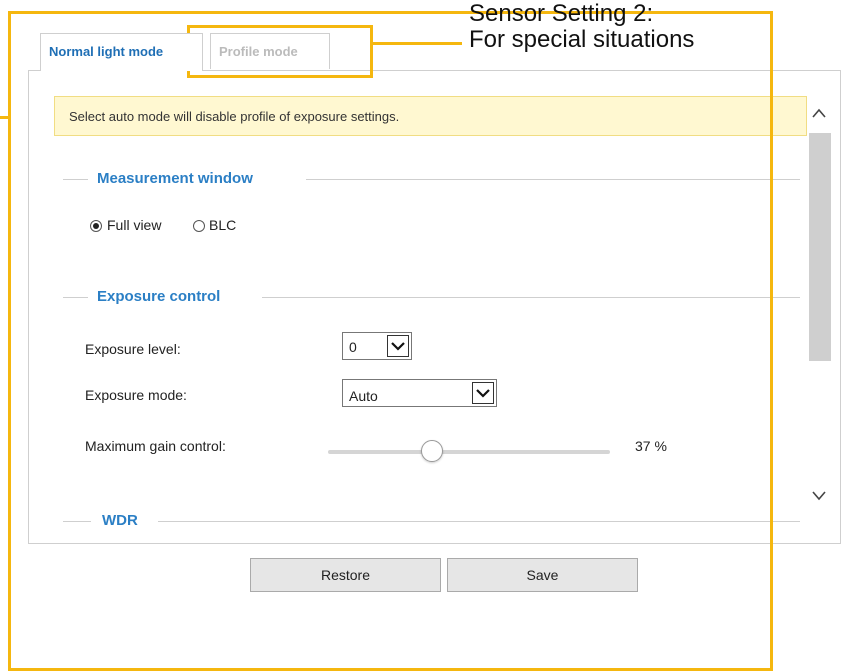  Describe the element at coordinates (121, 52) in the screenshot. I see `tab-normal-light-mode: Normal light mode` at that location.